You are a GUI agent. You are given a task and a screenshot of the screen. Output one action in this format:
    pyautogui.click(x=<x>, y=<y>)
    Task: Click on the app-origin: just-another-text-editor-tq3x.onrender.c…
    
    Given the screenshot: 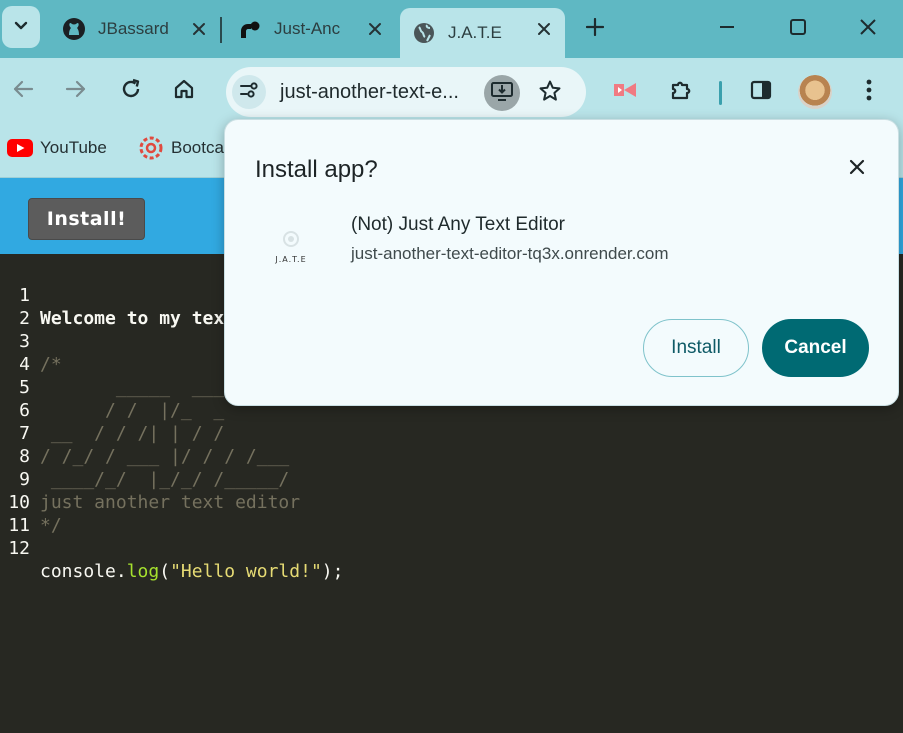 What is the action you would take?
    pyautogui.click(x=510, y=253)
    